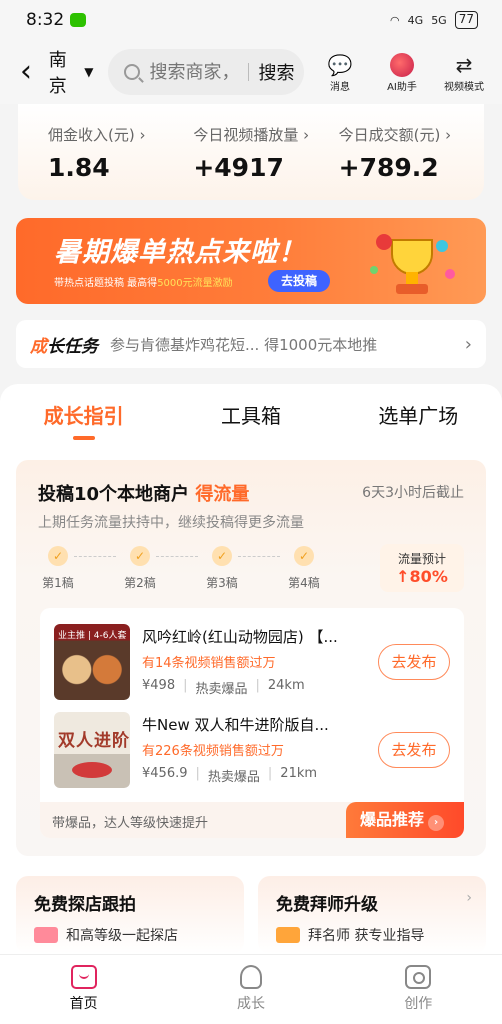 This screenshot has height=1024, width=502. What do you see at coordinates (89, 72) in the screenshot?
I see `caret-down-icon: ▼` at bounding box center [89, 72].